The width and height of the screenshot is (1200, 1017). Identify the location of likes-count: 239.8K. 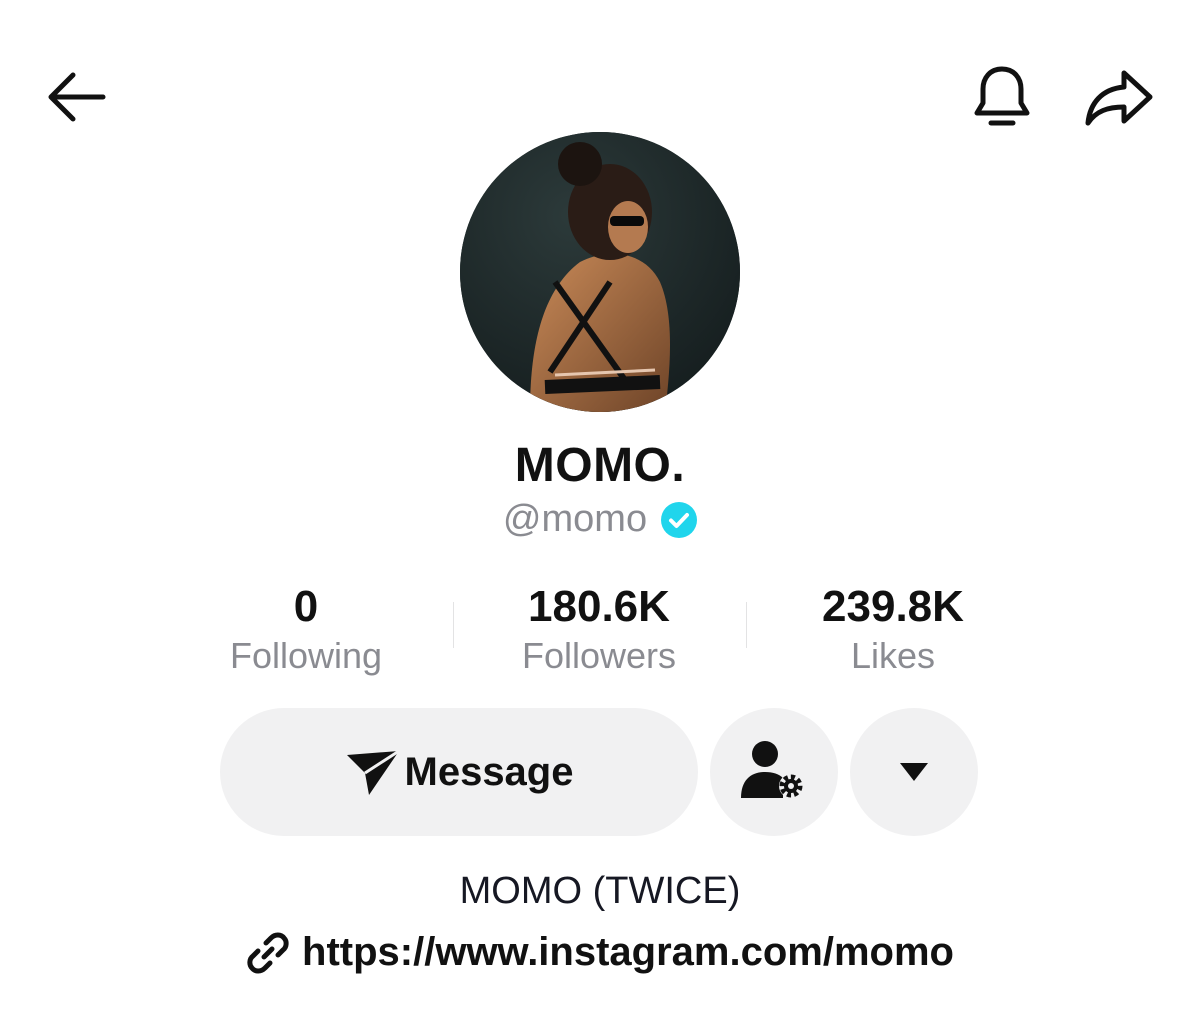
(893, 606).